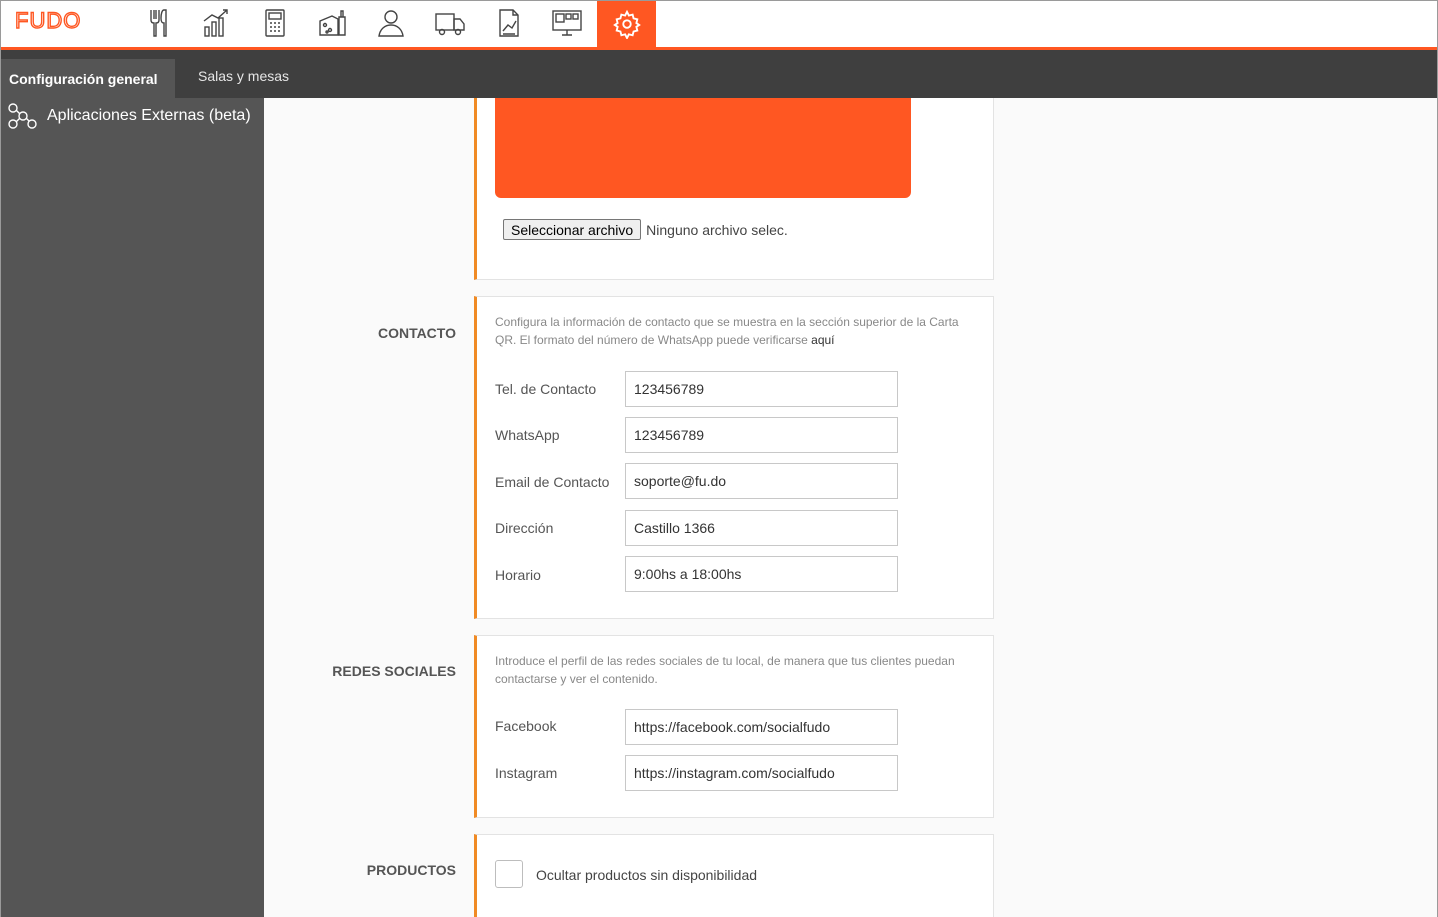 The width and height of the screenshot is (1438, 917). I want to click on section-title-redes-sociales: REDES SOCIALES, so click(394, 671).